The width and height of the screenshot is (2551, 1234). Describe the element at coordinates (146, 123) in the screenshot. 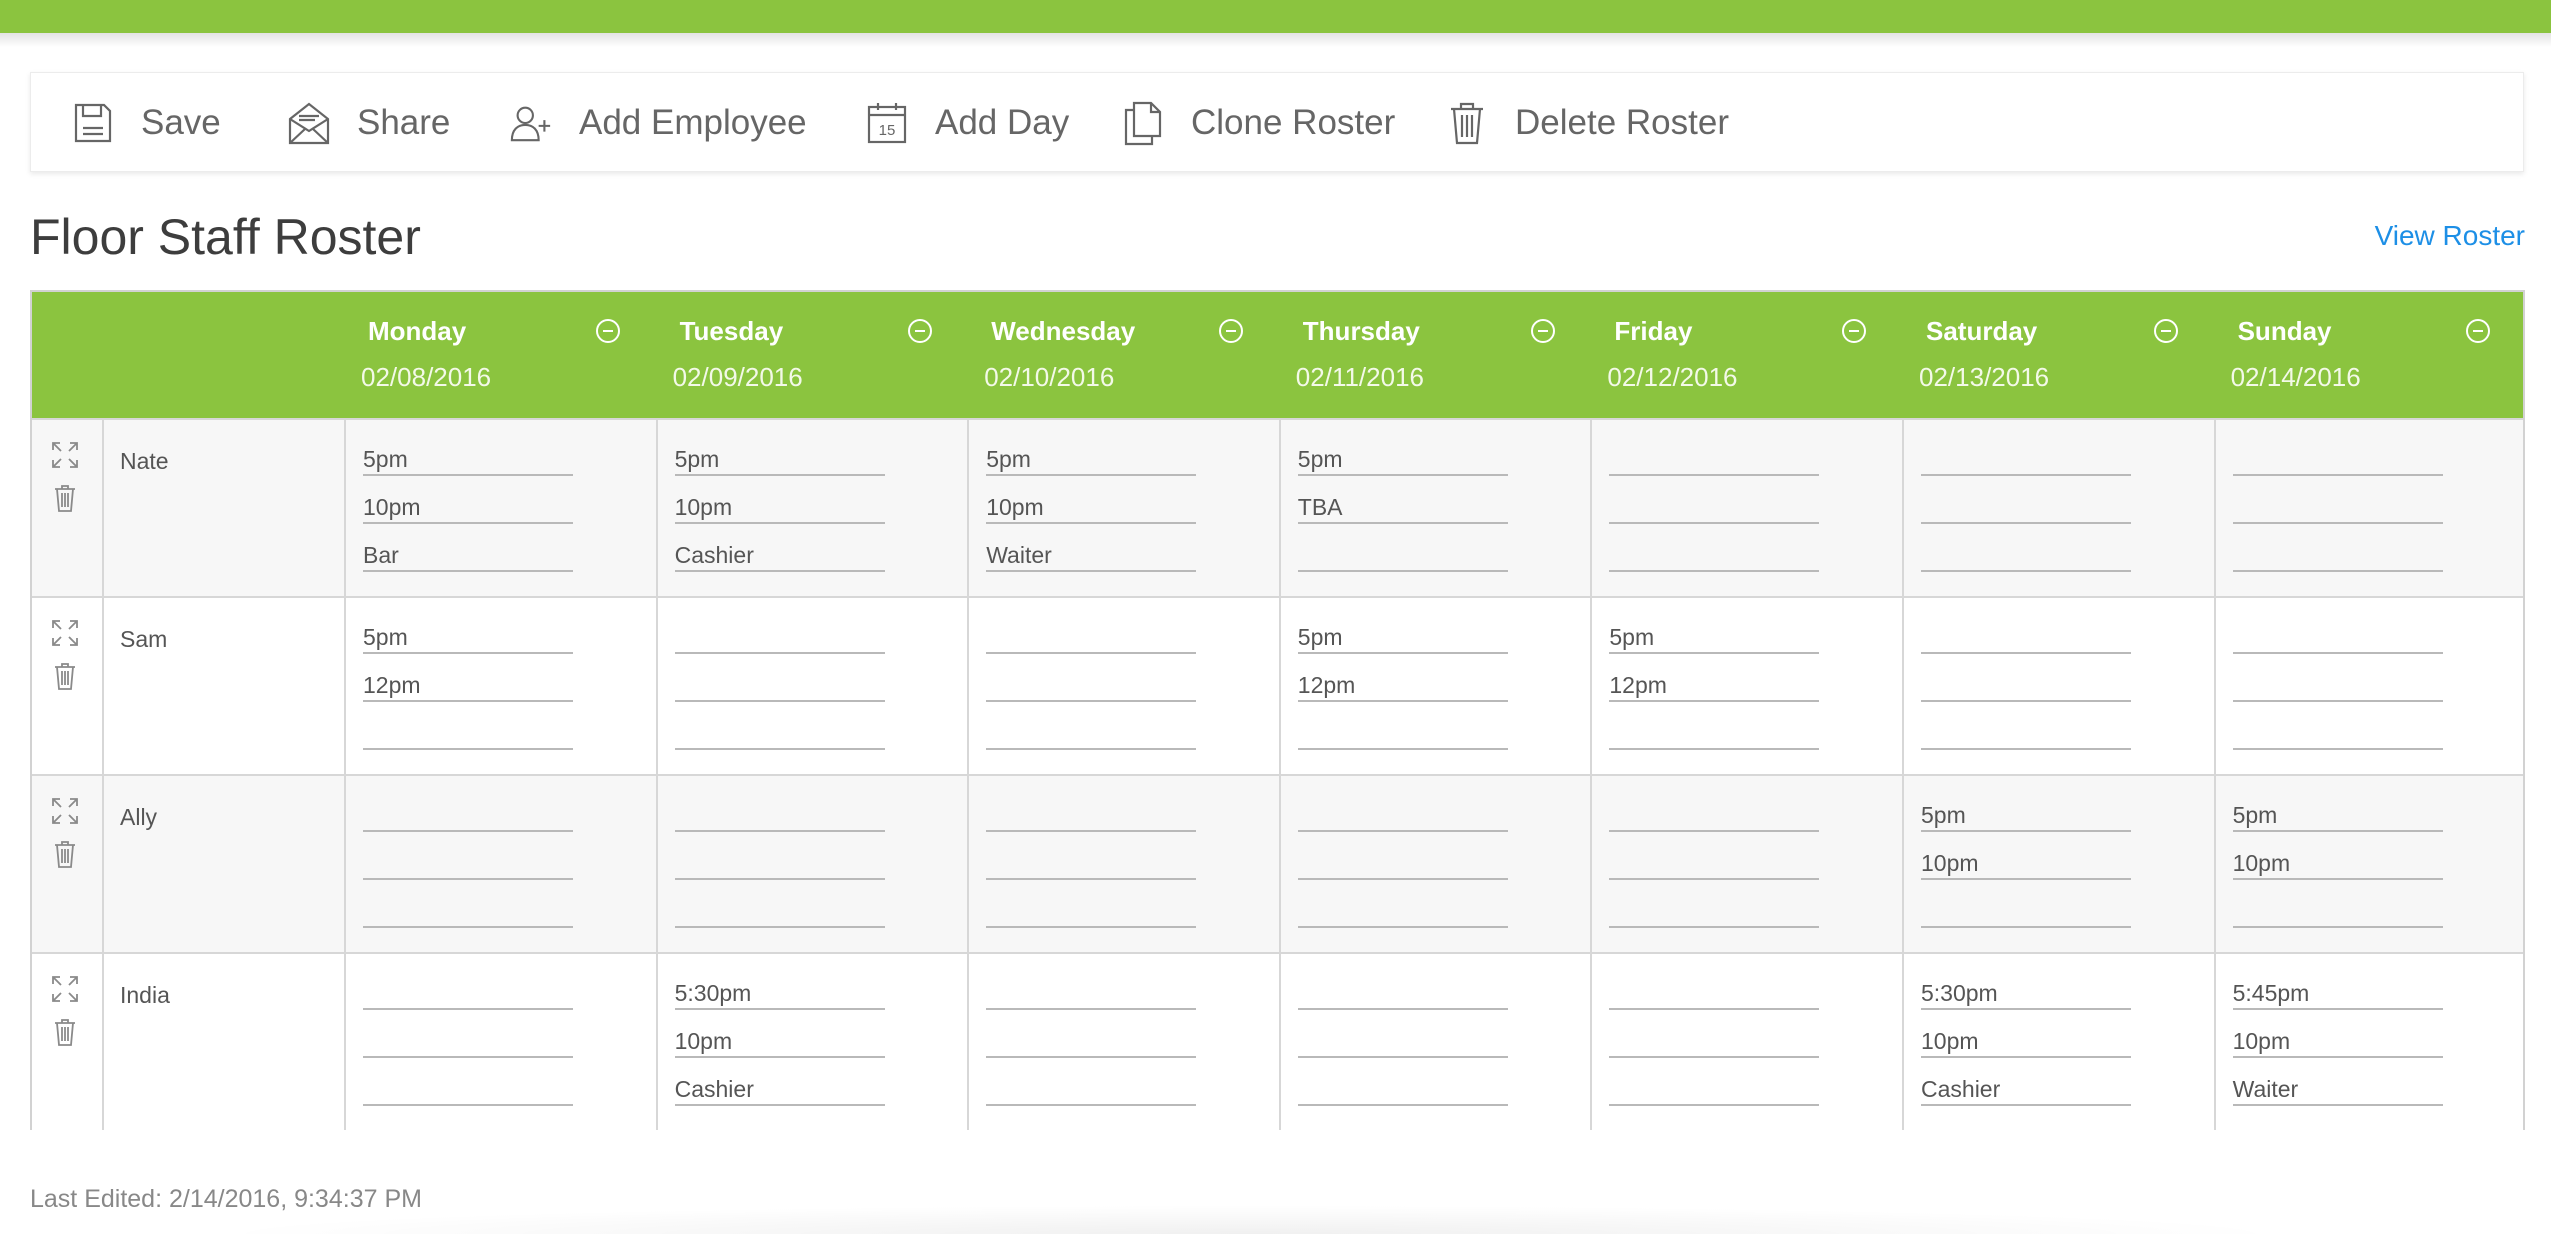

I see `save-button: Save` at that location.